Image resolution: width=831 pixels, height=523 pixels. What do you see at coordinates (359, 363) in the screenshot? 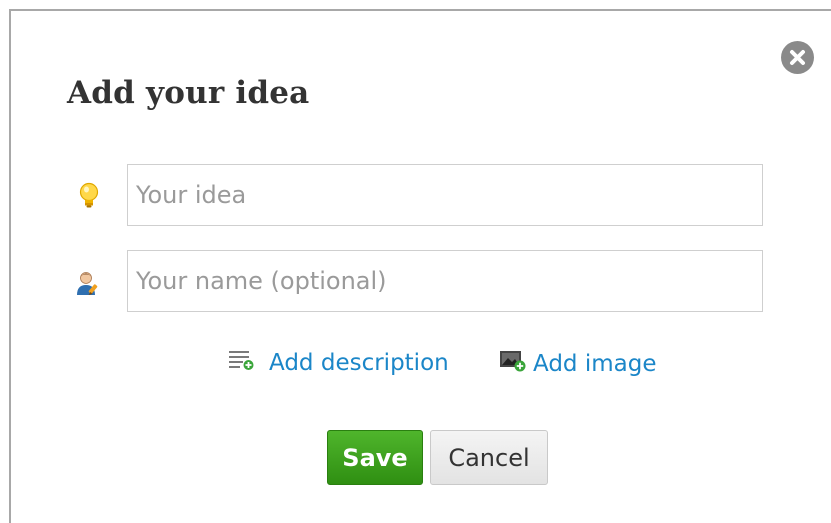
I see `add-description-label: Add description` at bounding box center [359, 363].